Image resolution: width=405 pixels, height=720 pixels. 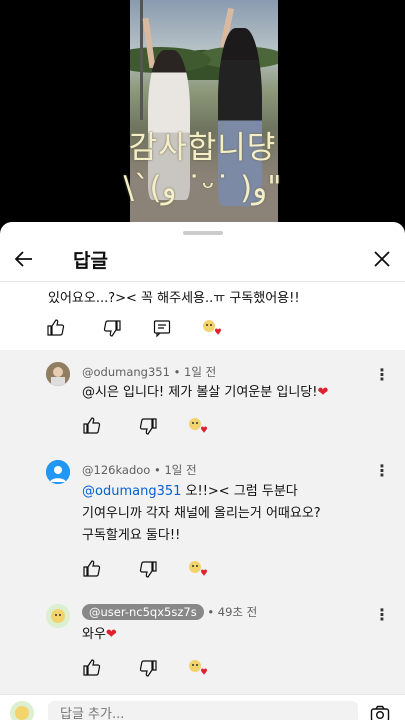 What do you see at coordinates (126, 372) in the screenshot?
I see `reply-author: @odumang351` at bounding box center [126, 372].